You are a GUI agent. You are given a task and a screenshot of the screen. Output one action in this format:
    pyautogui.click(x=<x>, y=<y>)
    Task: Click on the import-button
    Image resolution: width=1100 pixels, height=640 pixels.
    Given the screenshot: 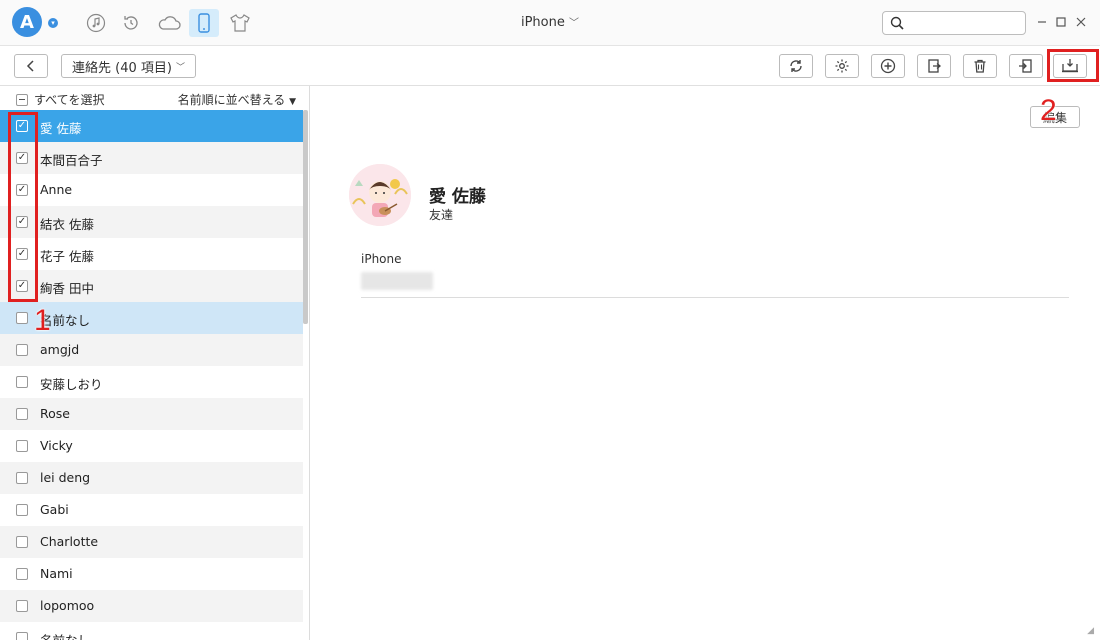 What is the action you would take?
    pyautogui.click(x=934, y=66)
    